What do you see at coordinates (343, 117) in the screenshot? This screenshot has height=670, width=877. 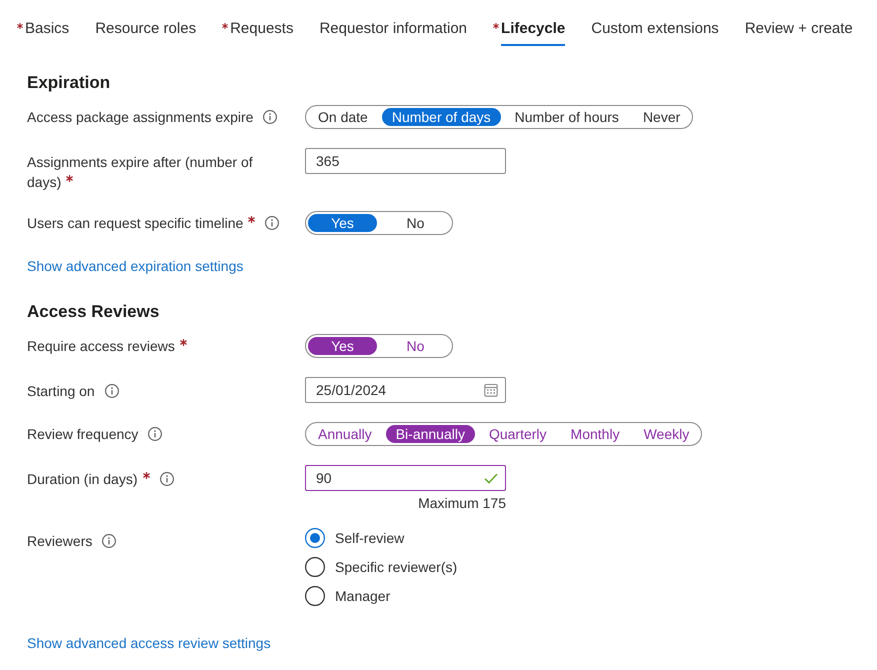 I see `option-button: On date` at bounding box center [343, 117].